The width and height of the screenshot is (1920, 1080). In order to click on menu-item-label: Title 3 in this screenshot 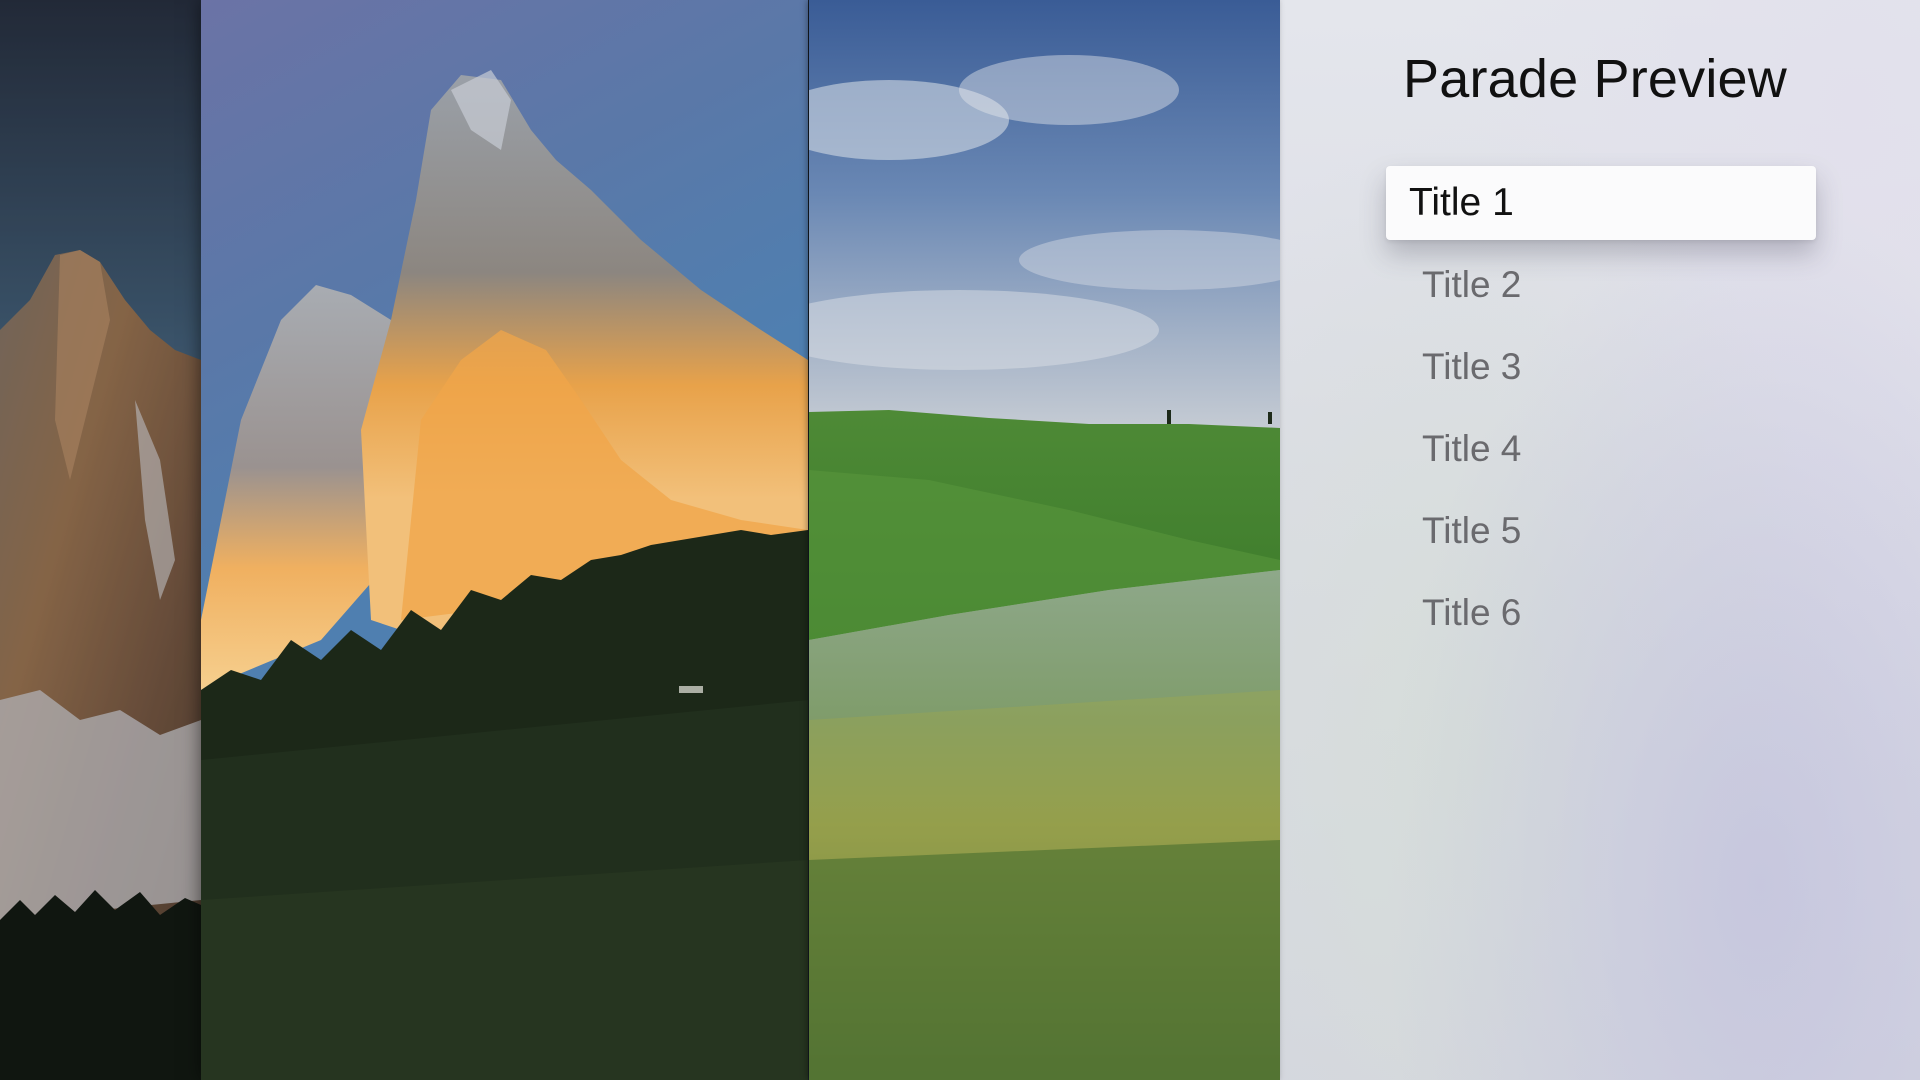, I will do `click(1472, 366)`.